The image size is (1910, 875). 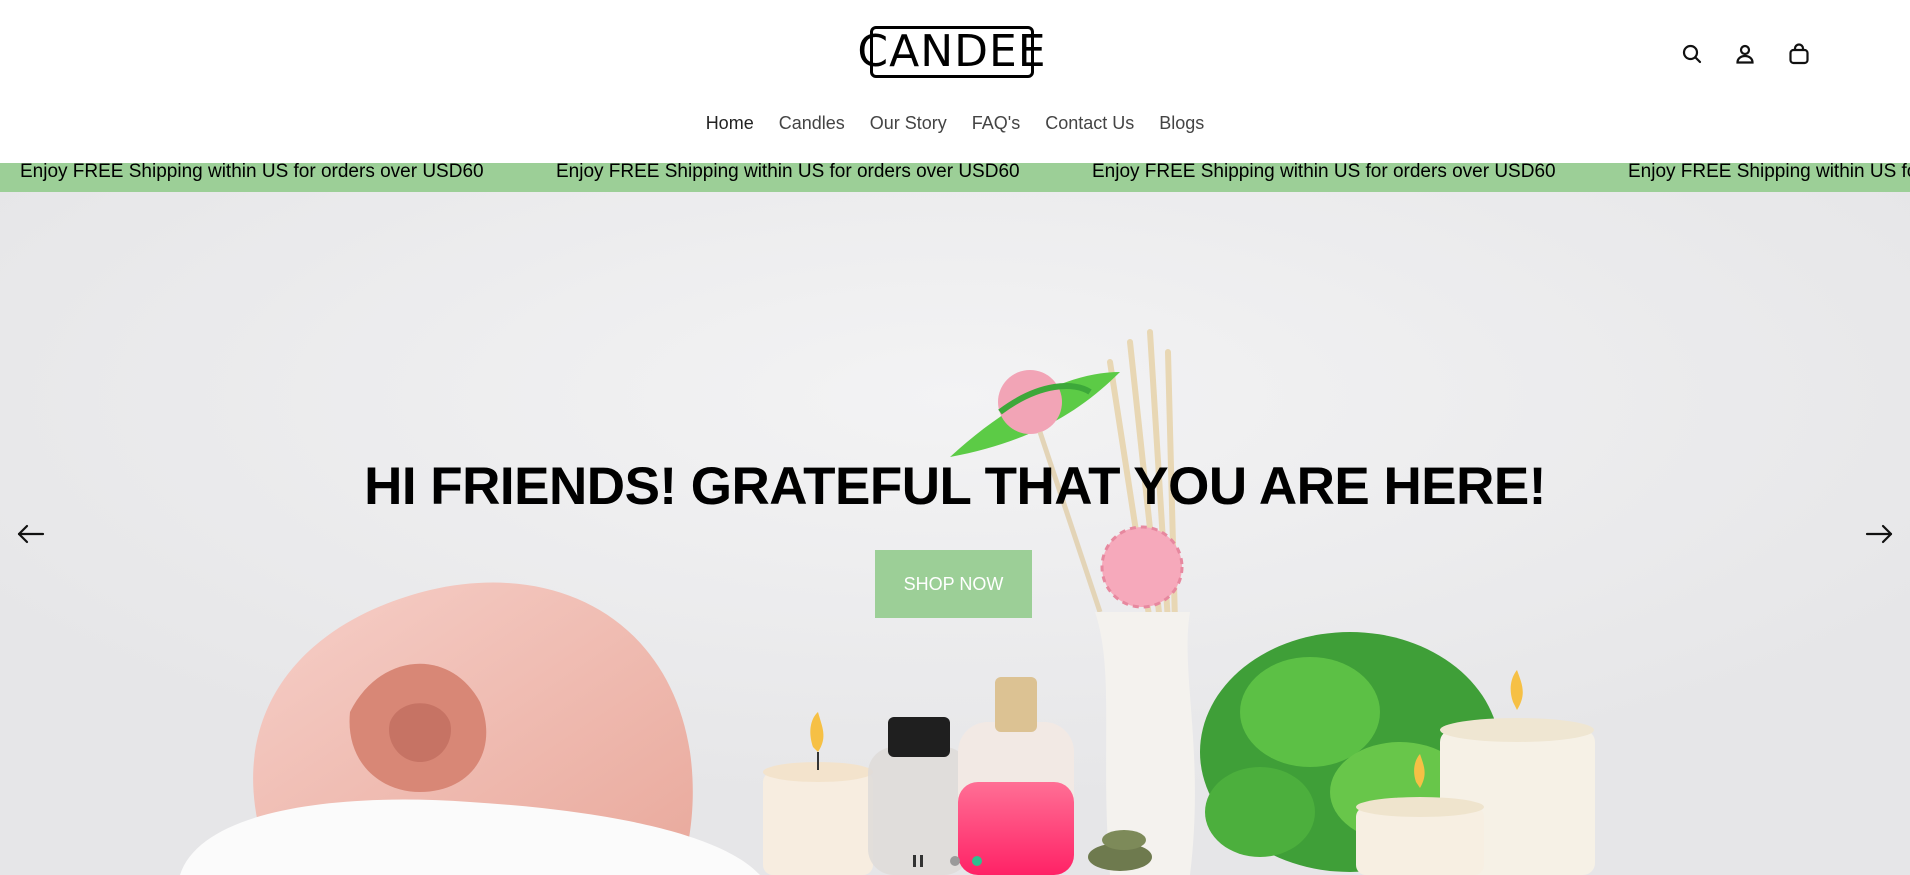 What do you see at coordinates (951, 52) in the screenshot?
I see `logo: CANDEE` at bounding box center [951, 52].